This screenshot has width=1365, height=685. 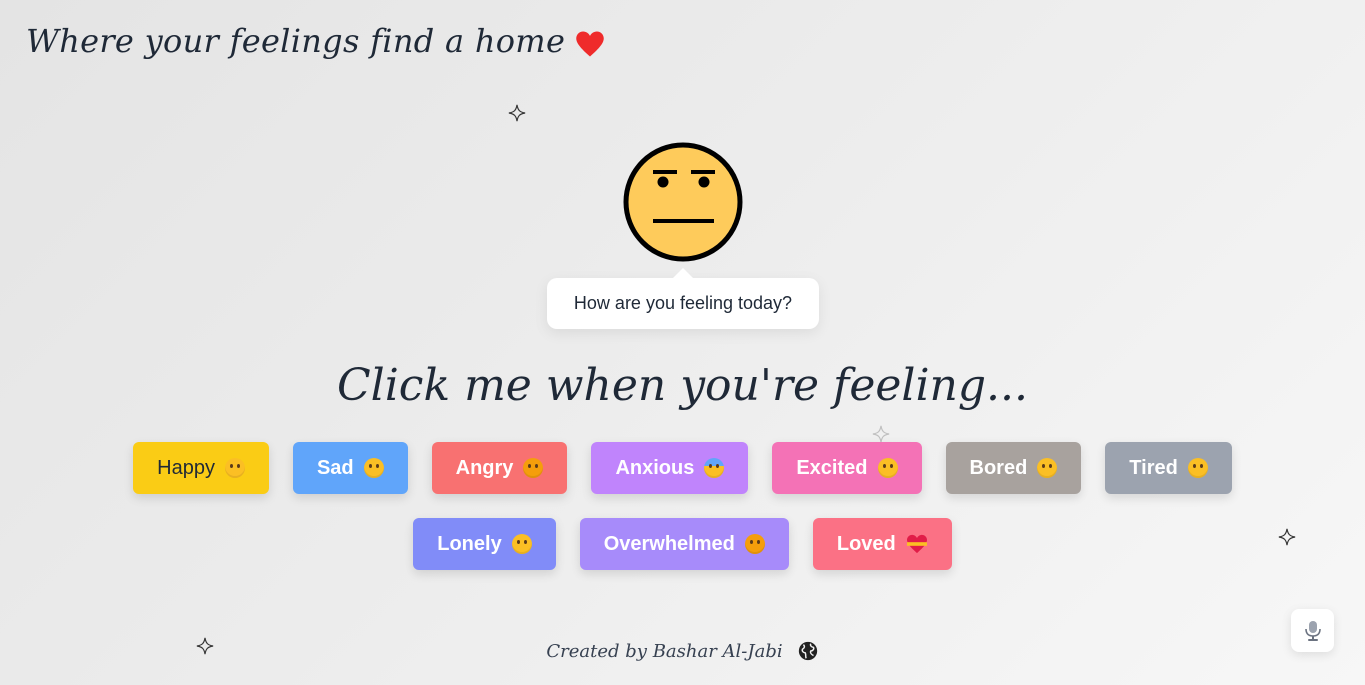 I want to click on globe-icon, so click(x=808, y=651).